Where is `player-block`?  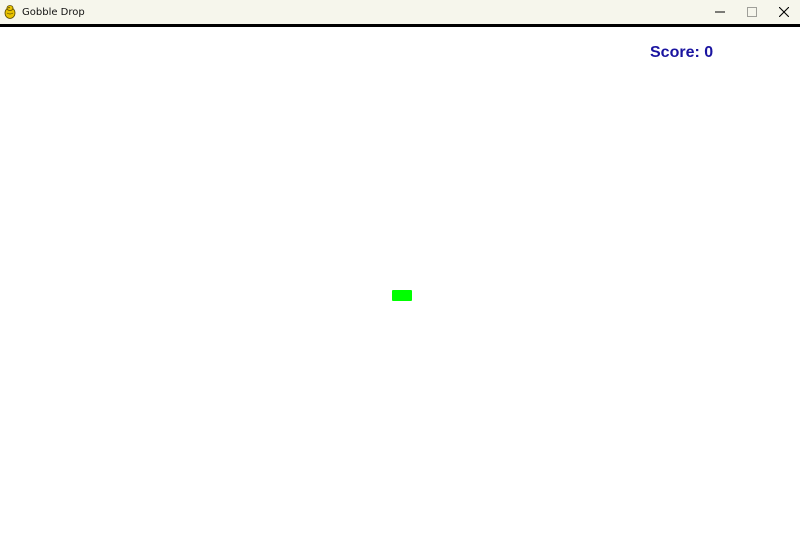
player-block is located at coordinates (402, 295).